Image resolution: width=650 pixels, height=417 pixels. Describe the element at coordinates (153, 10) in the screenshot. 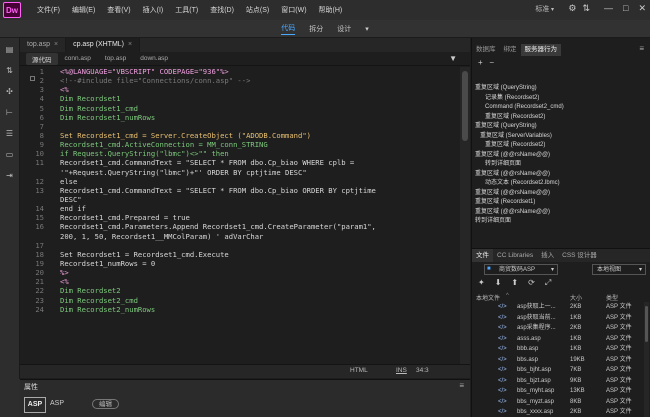

I see `menu-insert: 插入(I)` at that location.